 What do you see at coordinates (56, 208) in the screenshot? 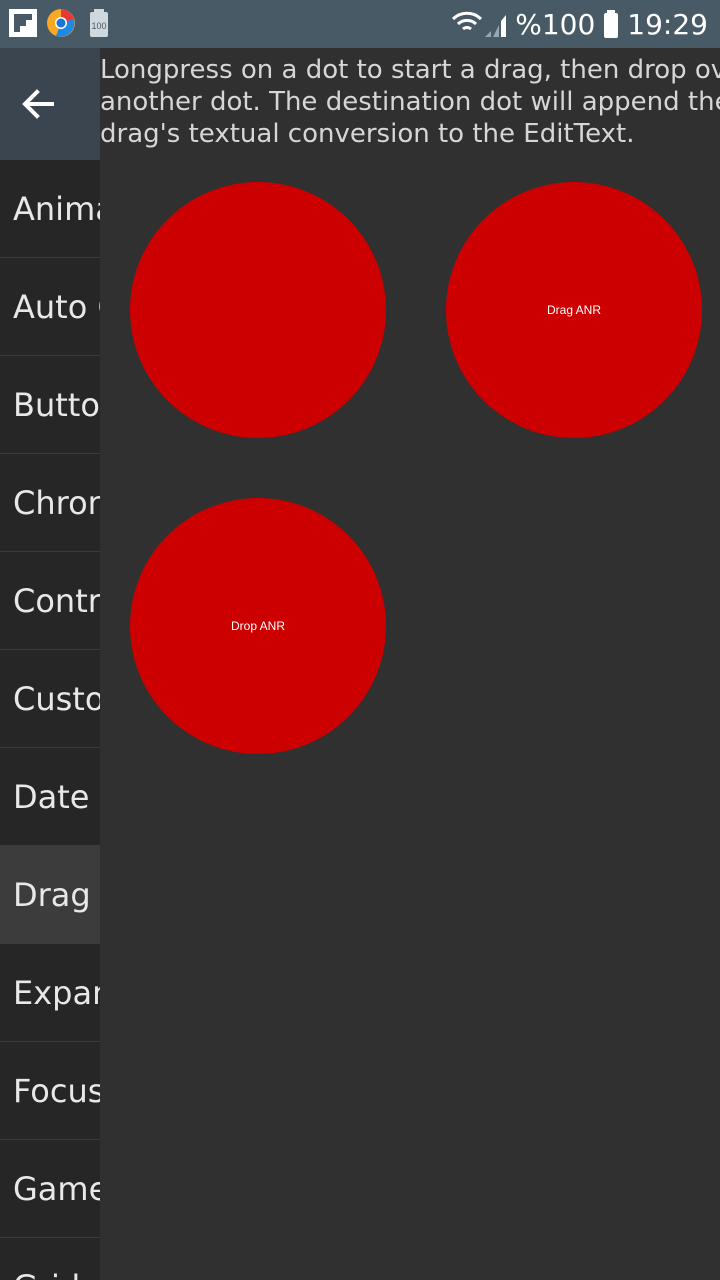
I see `drawer-item-label: Animation` at bounding box center [56, 208].